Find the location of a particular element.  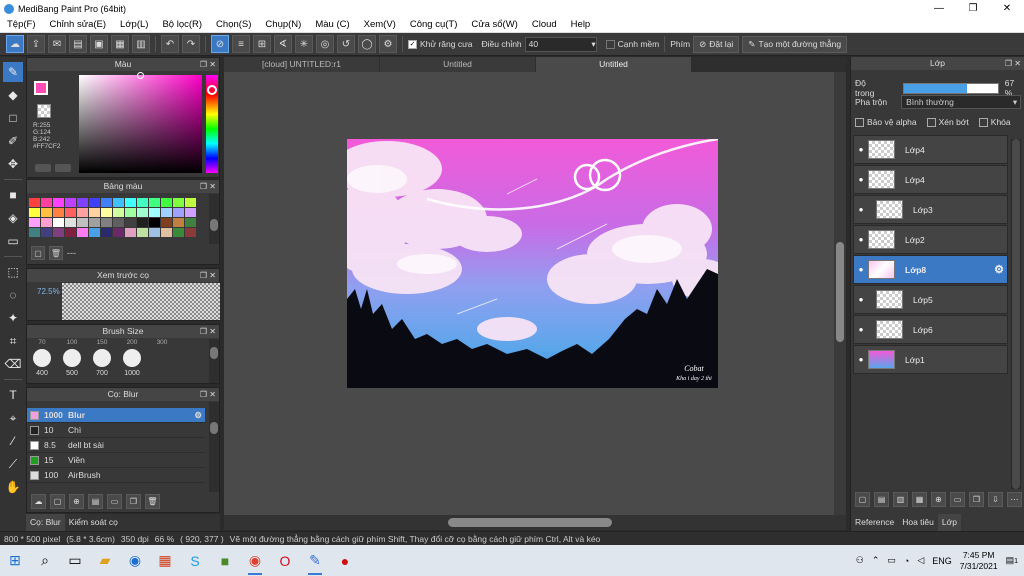

brush-item: 100 AirBrush is located at coordinates (116, 475).